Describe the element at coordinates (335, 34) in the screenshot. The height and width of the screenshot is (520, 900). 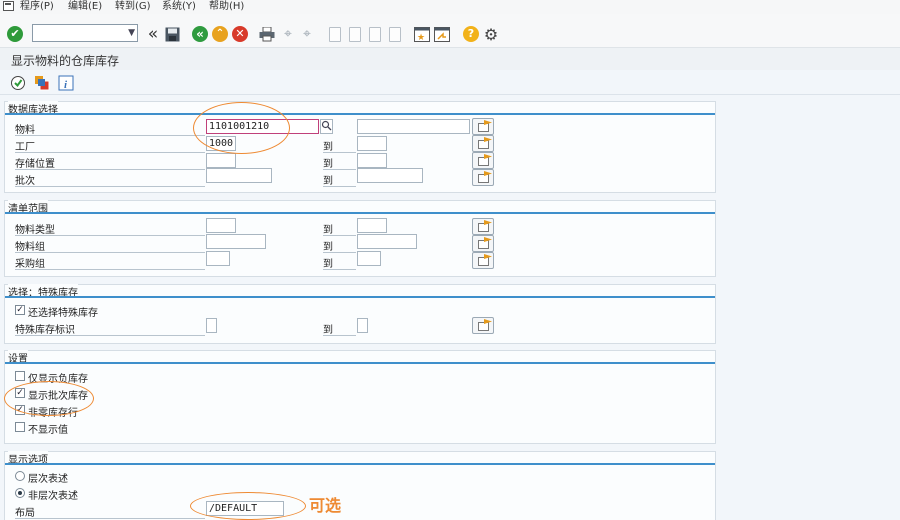
I see `first-page-icon` at that location.